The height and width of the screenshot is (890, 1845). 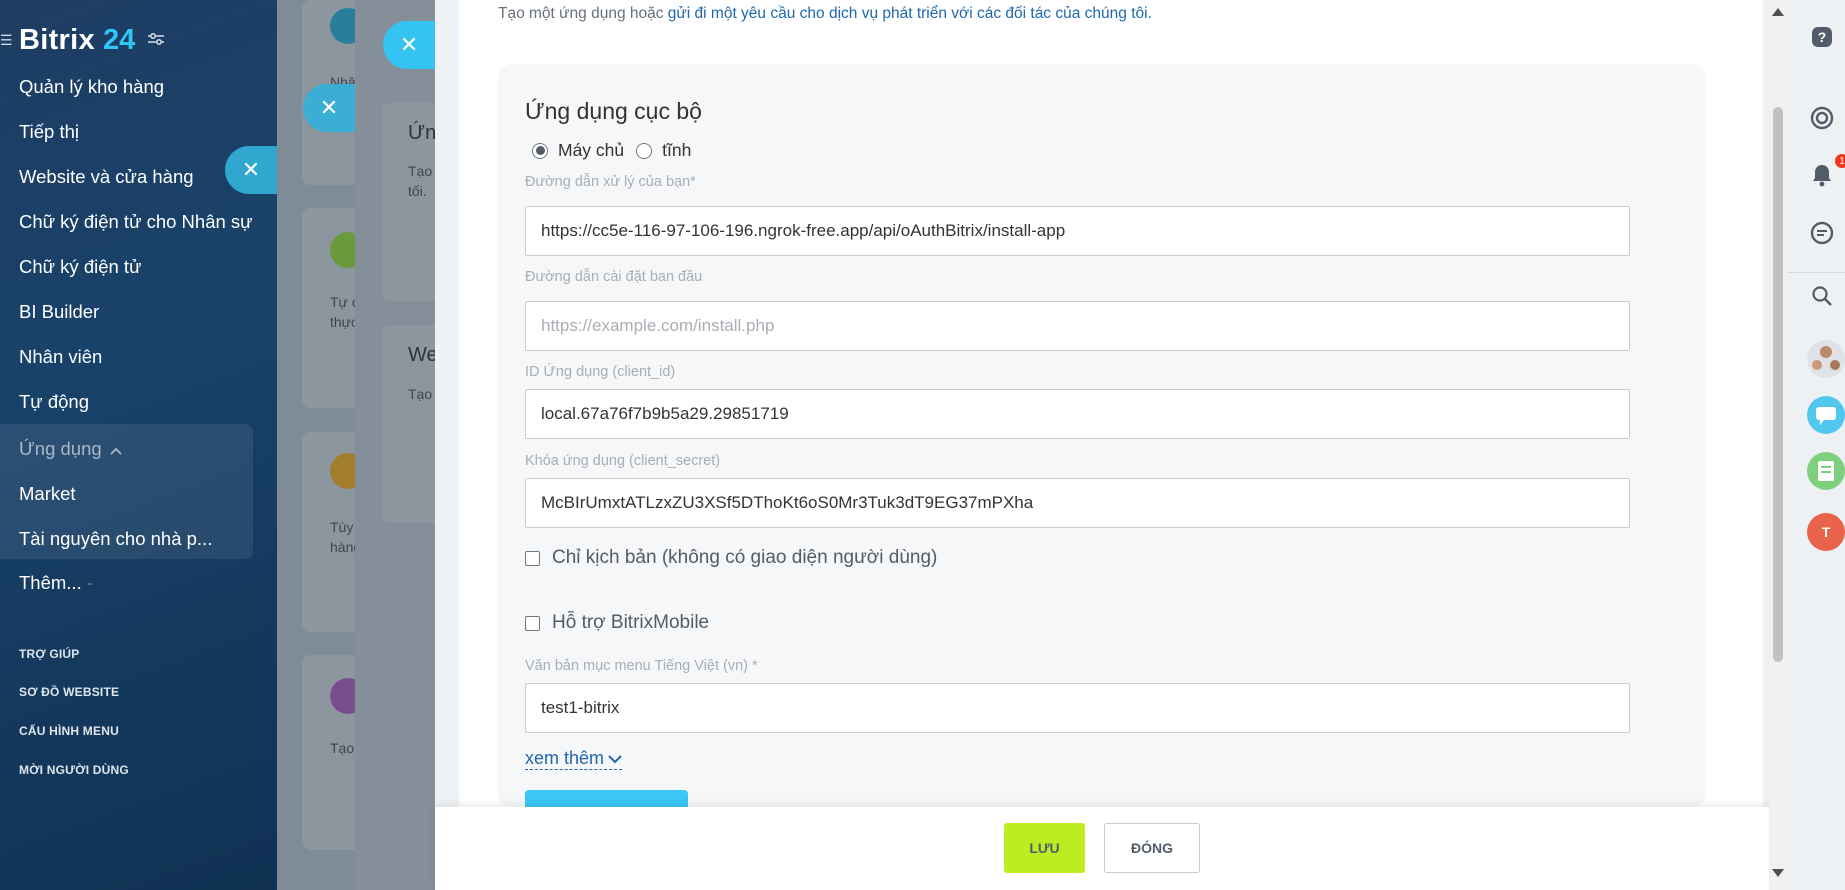 I want to click on notification-count-badge: 1, so click(x=1840, y=161).